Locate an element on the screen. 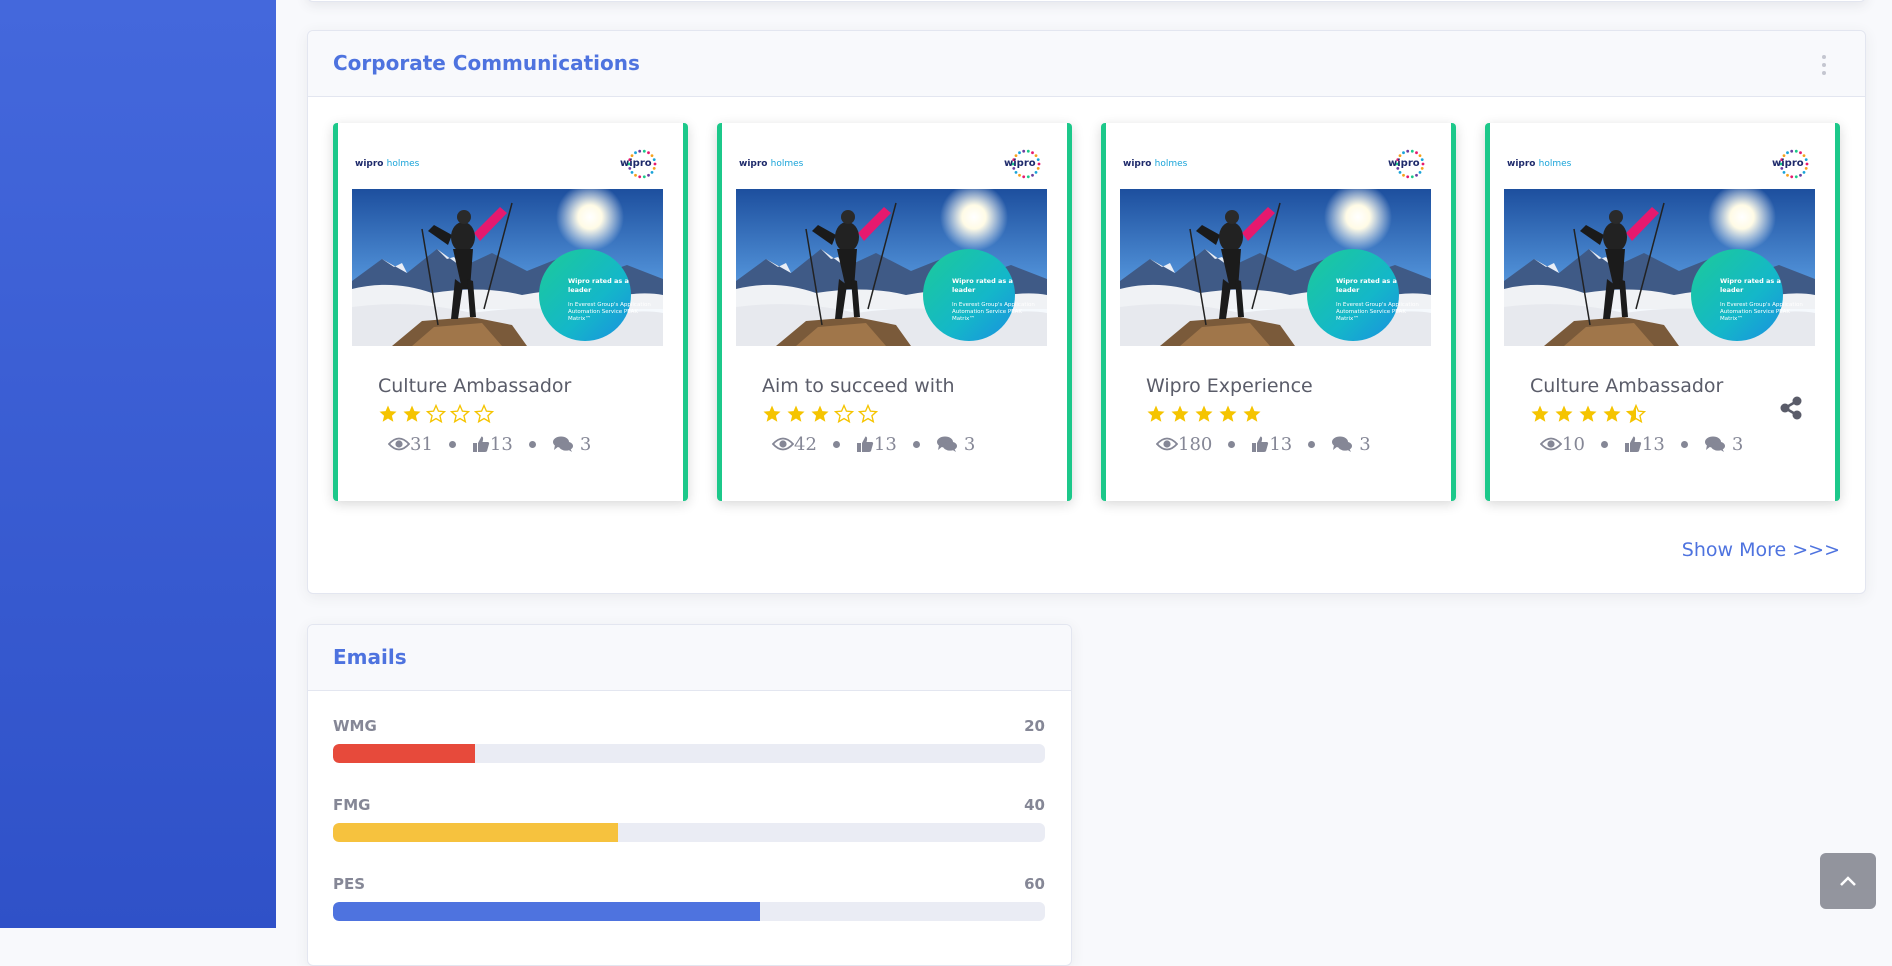  card-stats: 31 13 3 is located at coordinates (489, 444).